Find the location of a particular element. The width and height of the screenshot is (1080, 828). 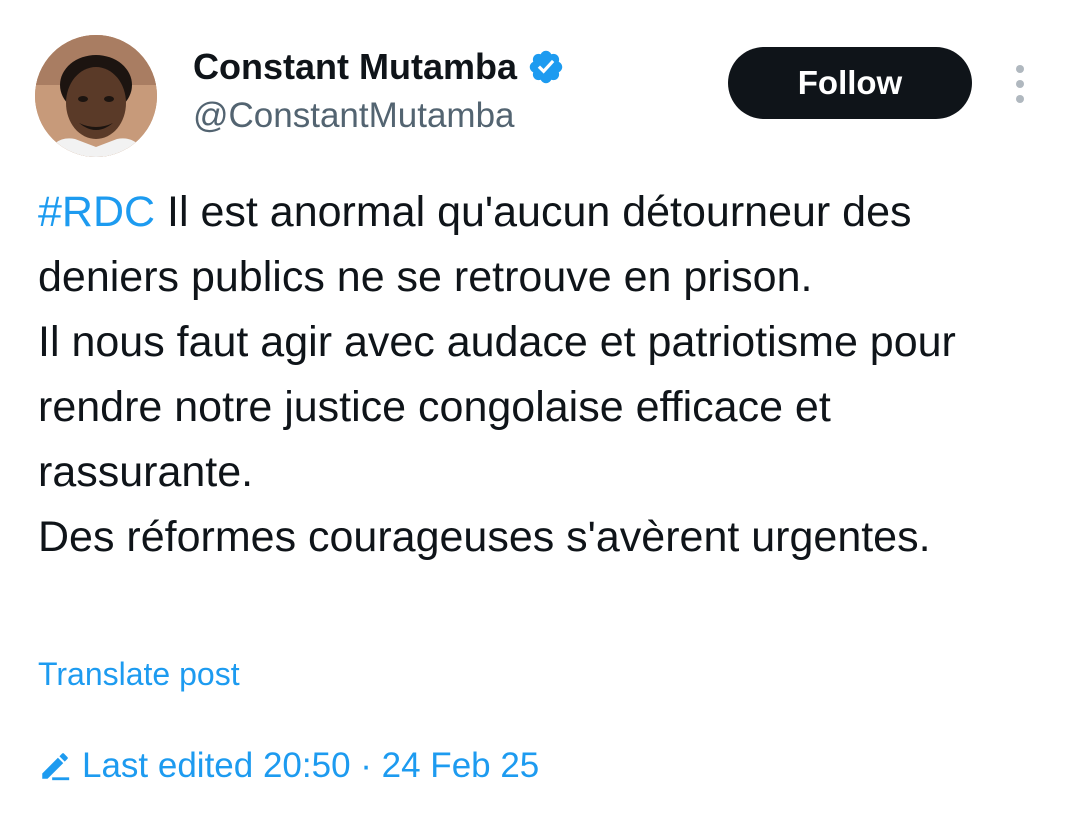

translate-post-link: Translate post is located at coordinates (139, 674).